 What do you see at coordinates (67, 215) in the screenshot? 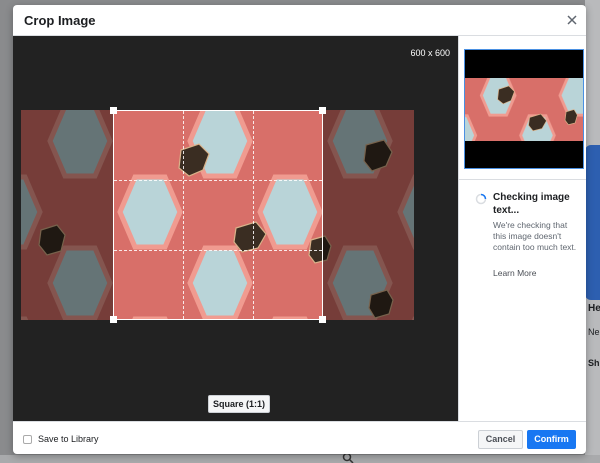
I see `crop-mask-left` at bounding box center [67, 215].